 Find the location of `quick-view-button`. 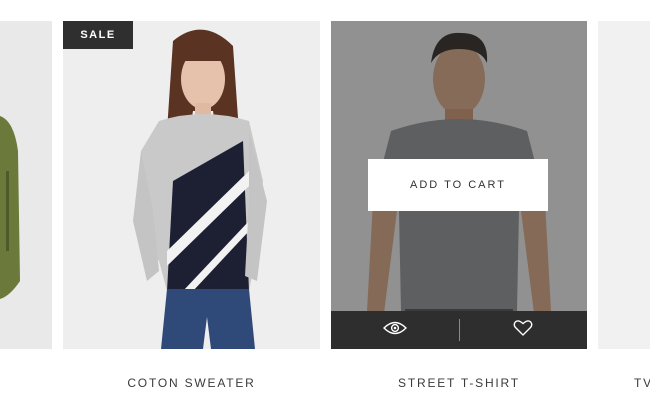

quick-view-button is located at coordinates (395, 330).